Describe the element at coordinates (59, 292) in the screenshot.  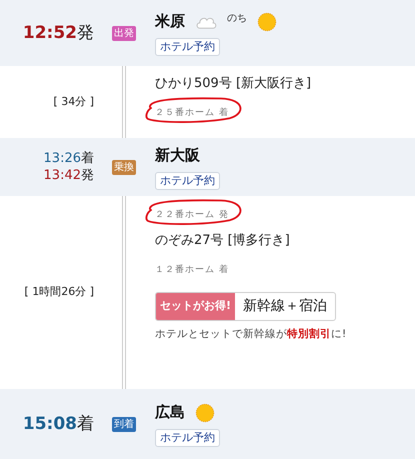
I see `travel-duration: [ 1時間26分 ]` at that location.